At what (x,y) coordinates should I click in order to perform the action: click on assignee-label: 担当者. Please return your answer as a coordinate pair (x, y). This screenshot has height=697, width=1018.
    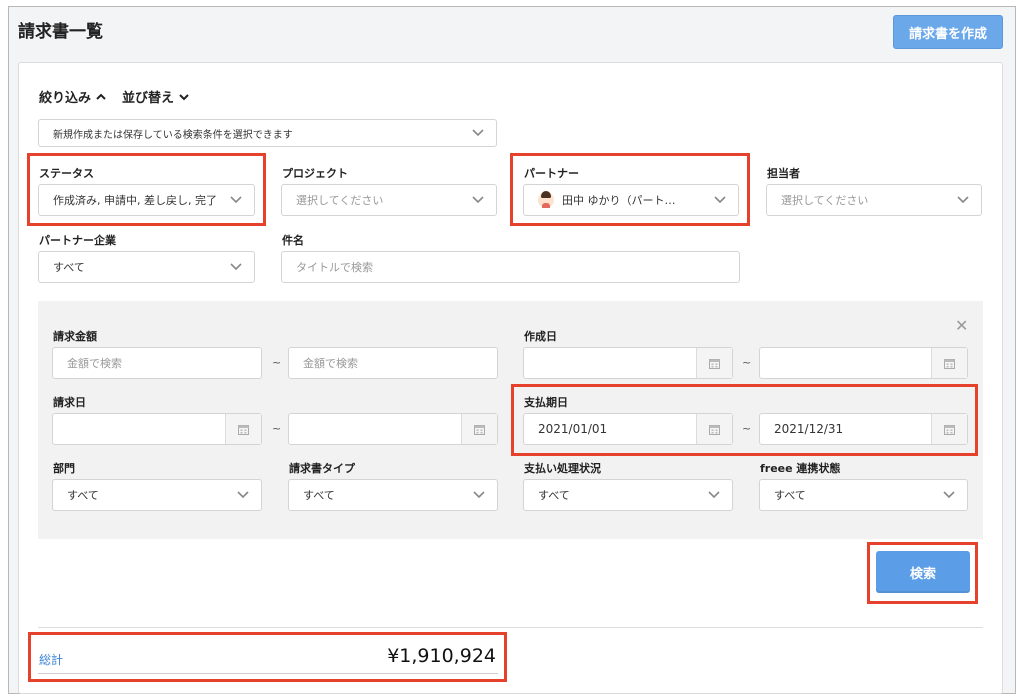
    Looking at the image, I should click on (783, 173).